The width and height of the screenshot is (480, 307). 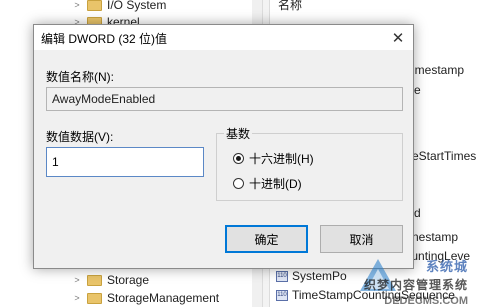 What do you see at coordinates (446, 266) in the screenshot?
I see `watermark-text-1: 系统城` at bounding box center [446, 266].